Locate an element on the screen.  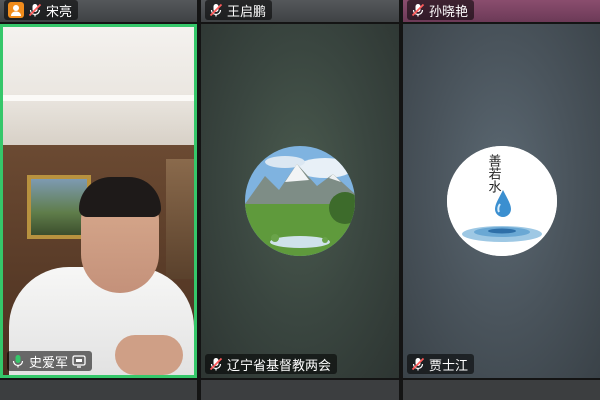
water-drop-calligraphy-avatar: 善若水 is located at coordinates (501, 201).